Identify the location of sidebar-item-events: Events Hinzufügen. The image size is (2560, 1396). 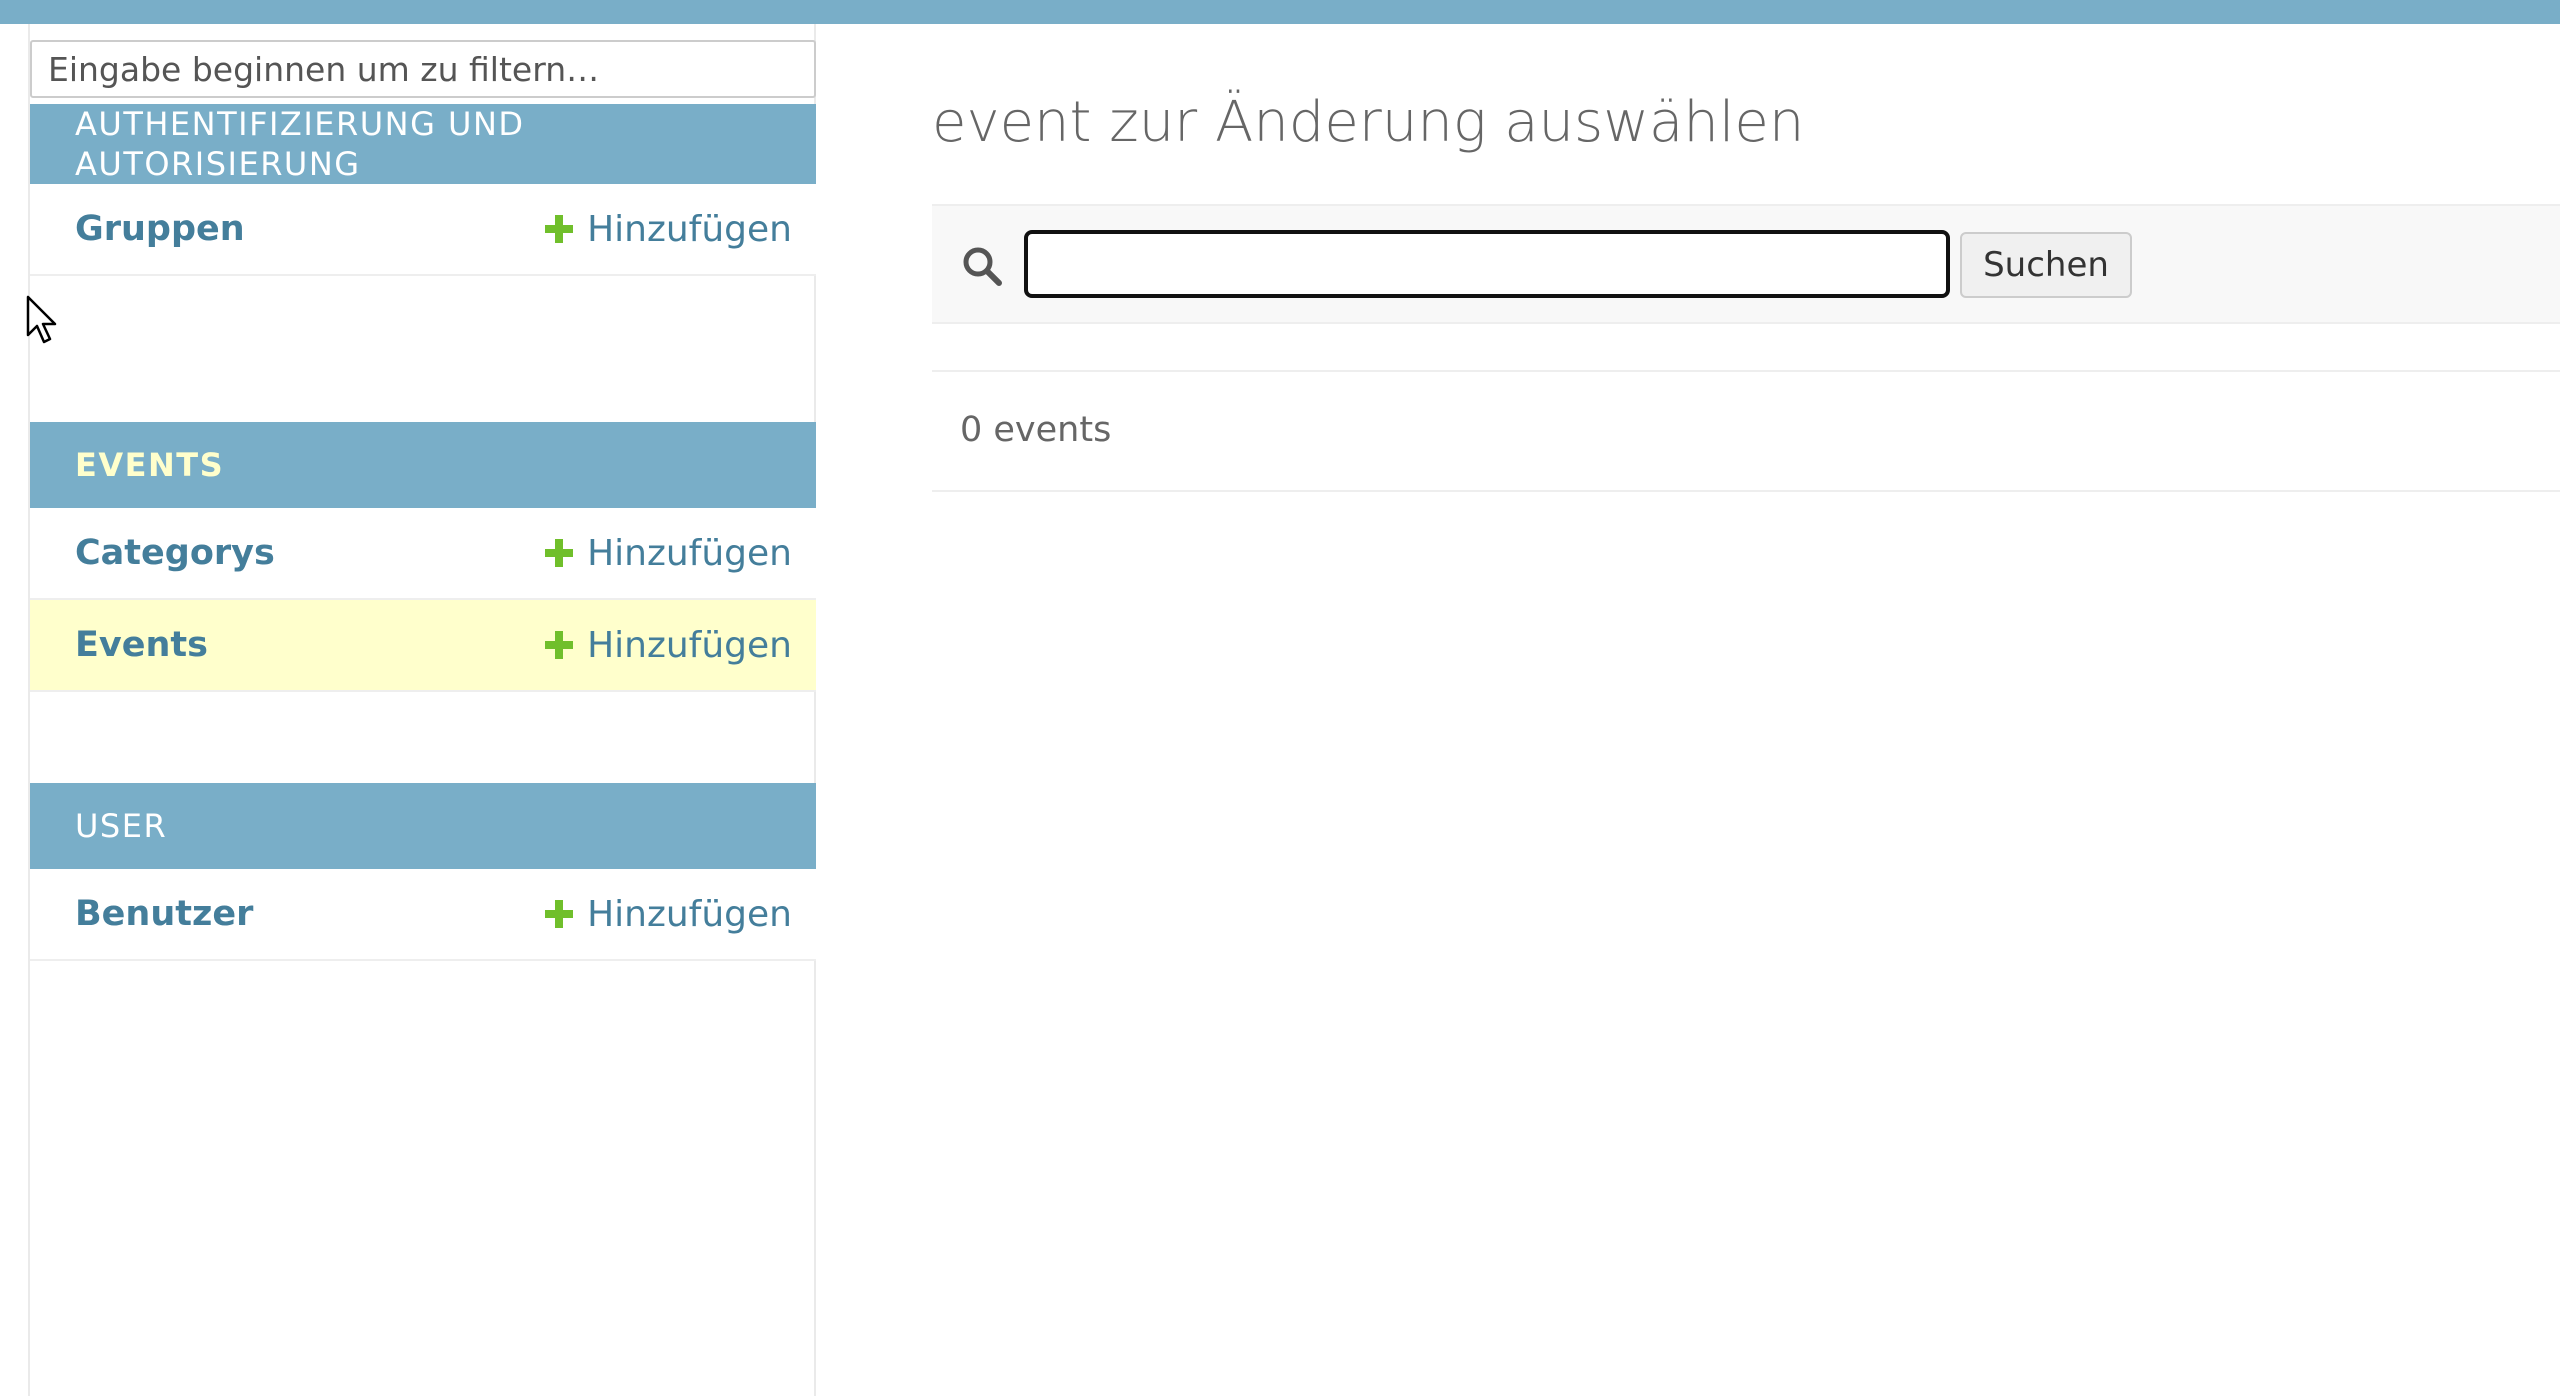
(423, 646).